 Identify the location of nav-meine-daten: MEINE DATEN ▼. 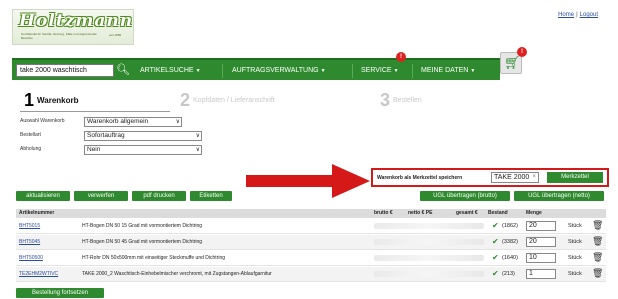
(443, 71).